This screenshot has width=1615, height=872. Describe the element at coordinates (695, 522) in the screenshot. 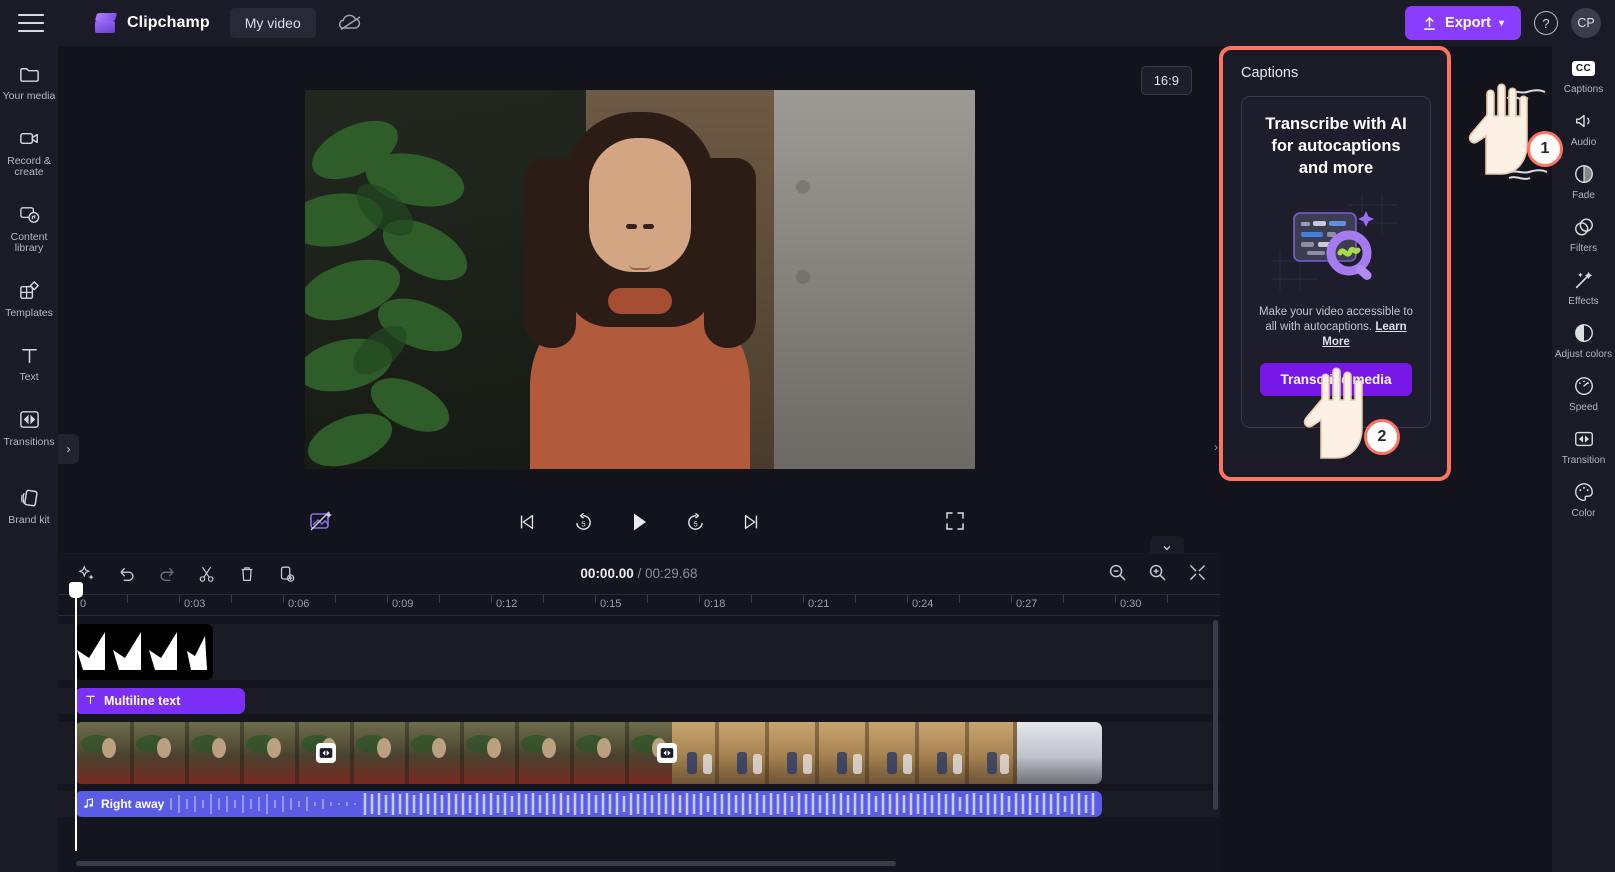

I see `forward-5-button: 5` at that location.